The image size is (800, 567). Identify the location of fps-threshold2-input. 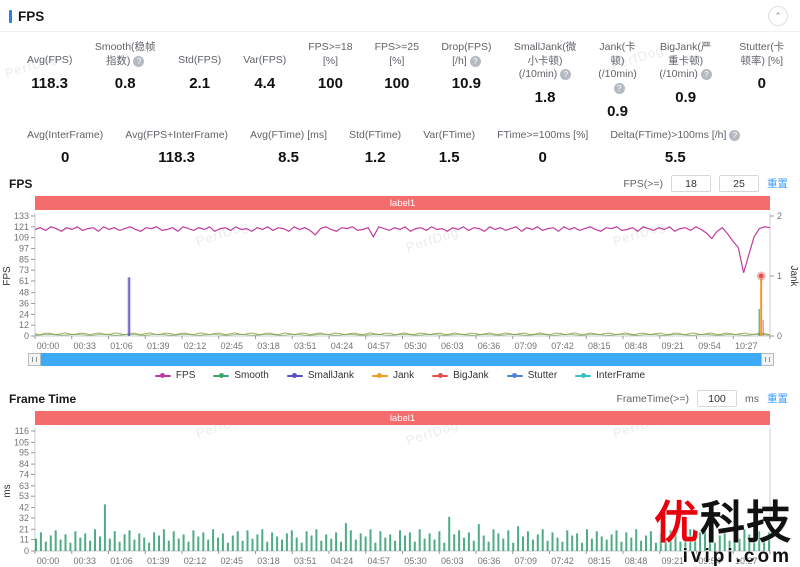
(739, 184).